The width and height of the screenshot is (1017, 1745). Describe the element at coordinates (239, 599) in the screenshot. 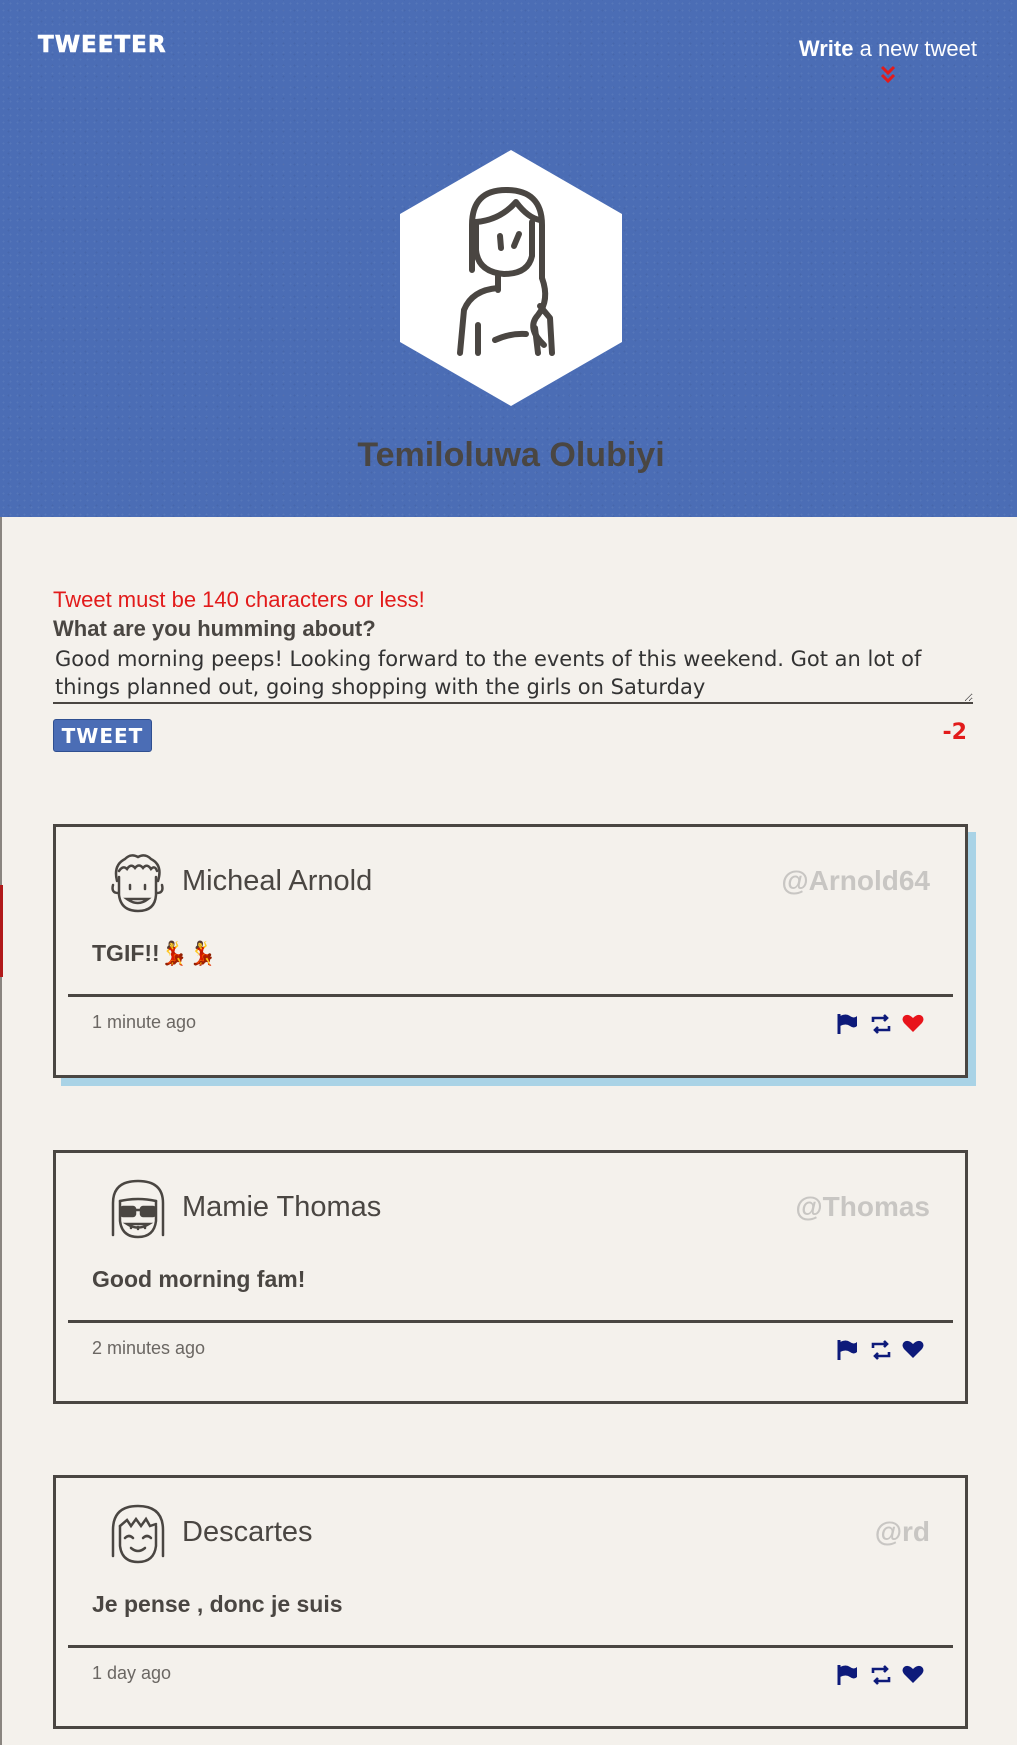

I see `error-message: Tweet must be 140 characters or less!` at that location.